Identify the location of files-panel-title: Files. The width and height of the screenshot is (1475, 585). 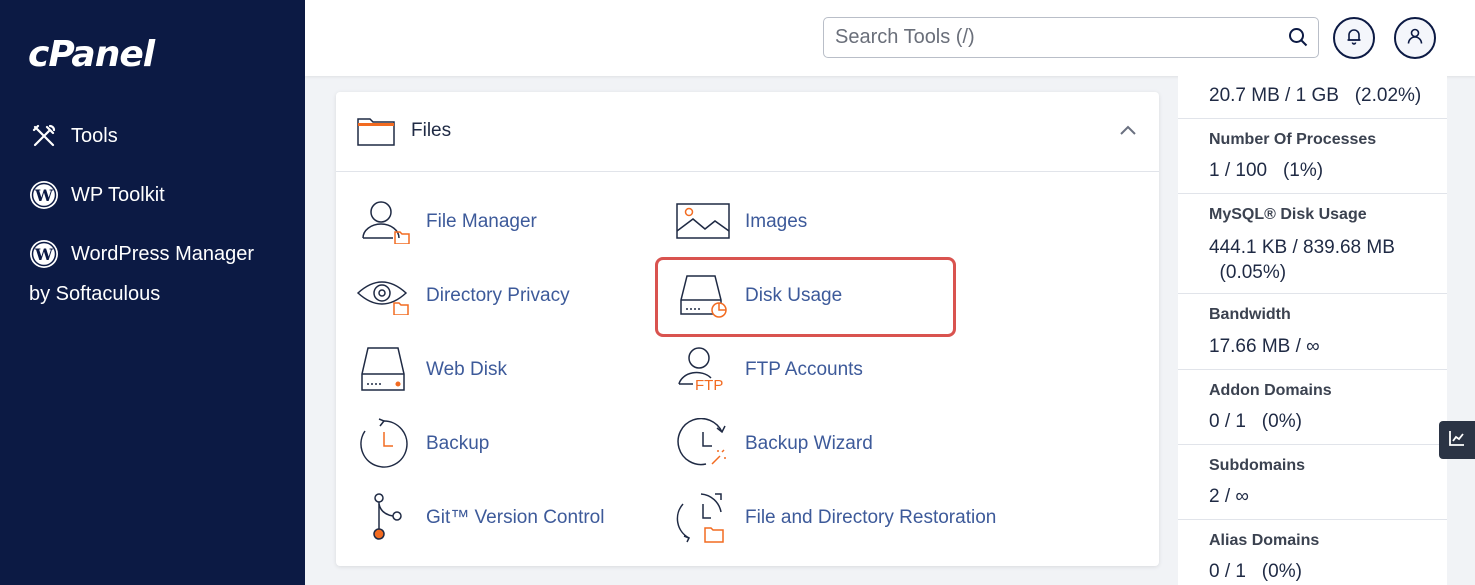
(431, 130).